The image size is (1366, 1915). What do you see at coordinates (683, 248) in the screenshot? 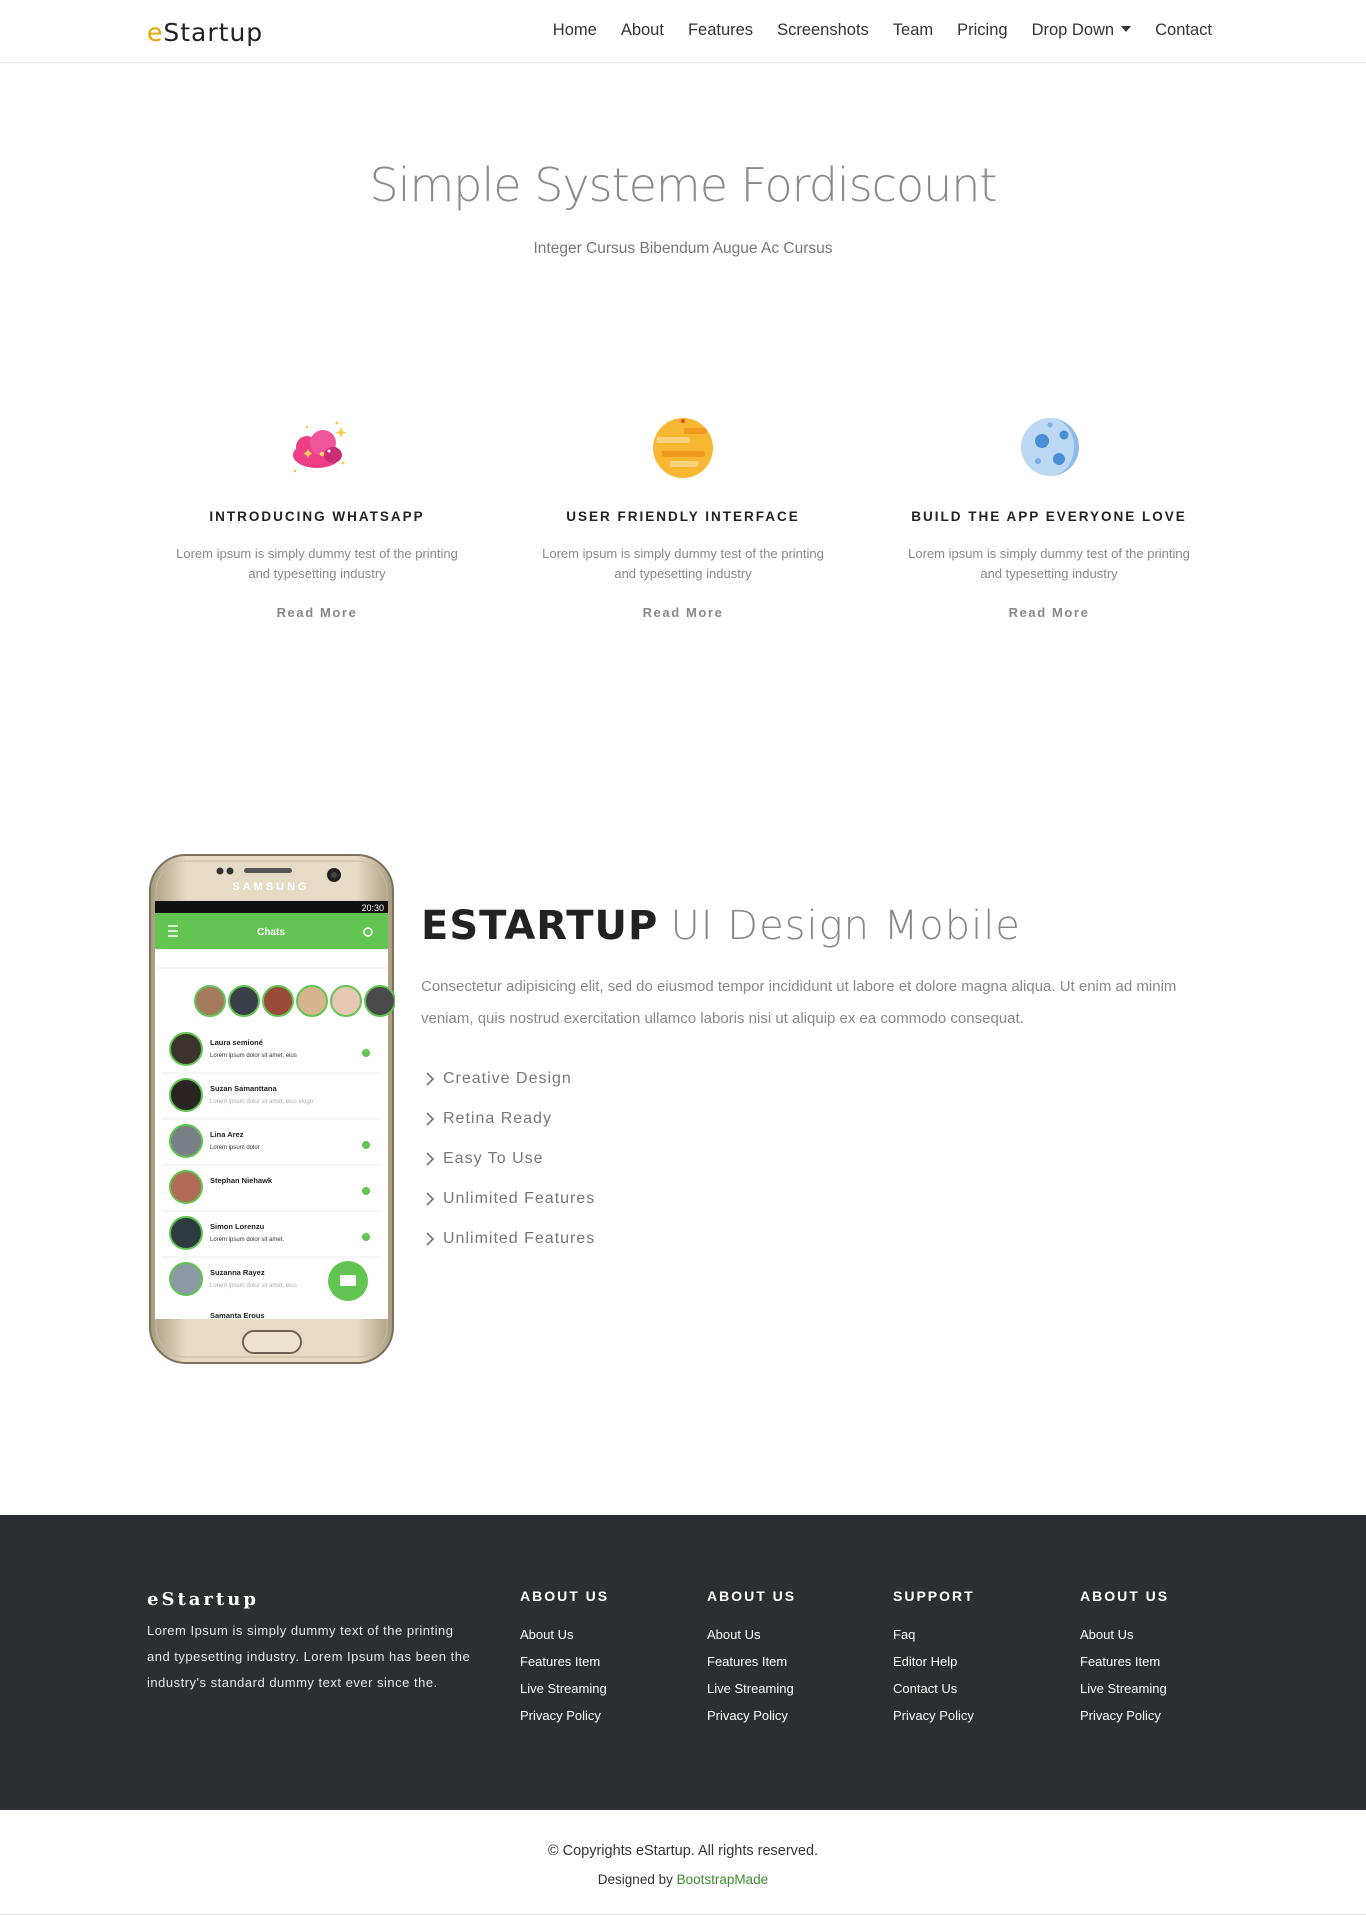
I see `hero-subtitle: Integer Cursus Bibendum Augue Ac Cursus` at bounding box center [683, 248].